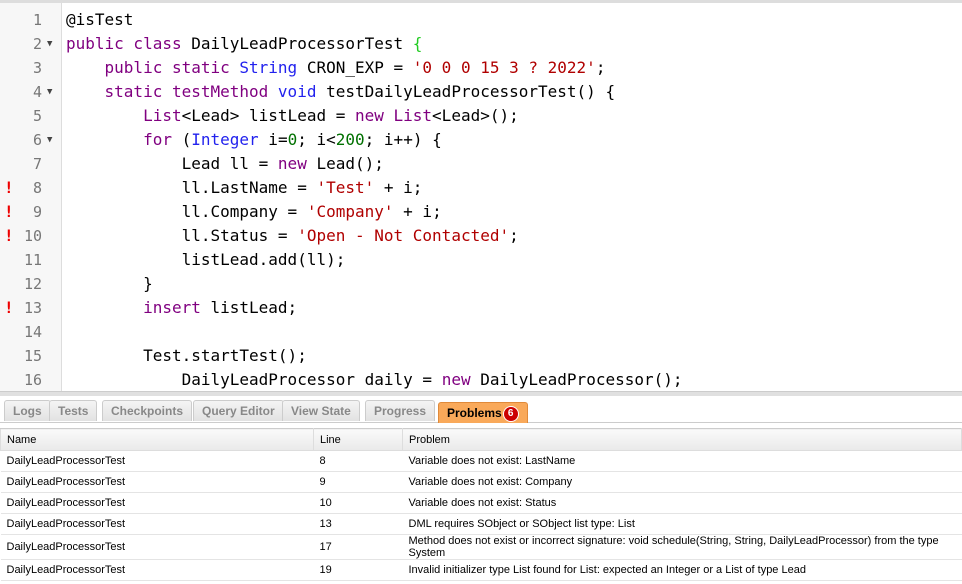 This screenshot has height=584, width=962. What do you see at coordinates (400, 410) in the screenshot?
I see `tab-progress: Progress` at bounding box center [400, 410].